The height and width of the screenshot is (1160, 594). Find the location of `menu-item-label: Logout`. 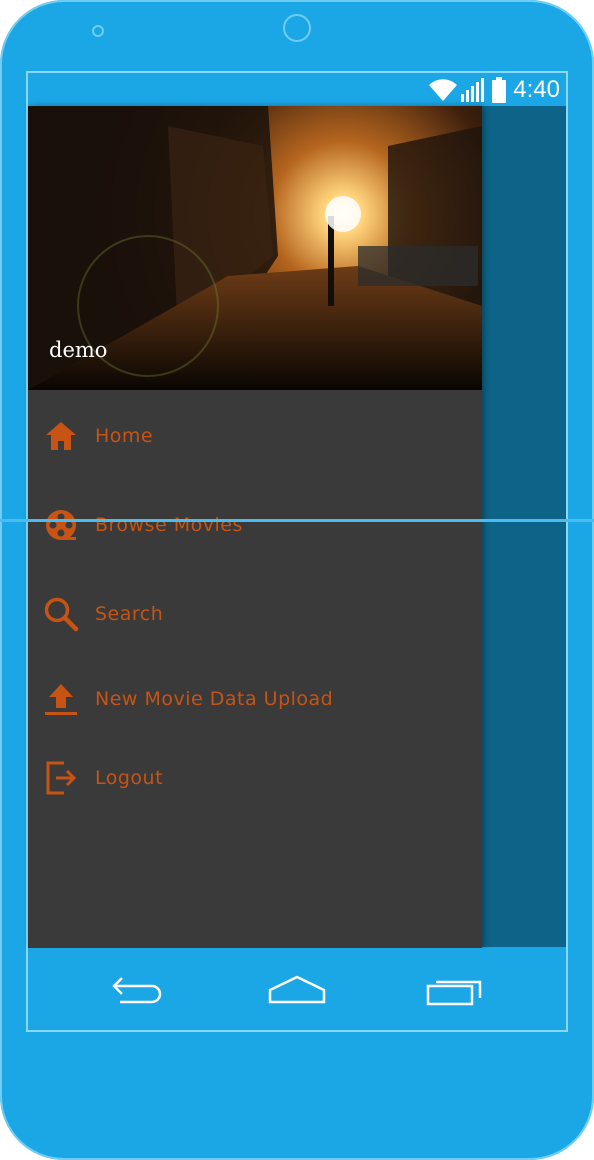

menu-item-label: Logout is located at coordinates (129, 778).